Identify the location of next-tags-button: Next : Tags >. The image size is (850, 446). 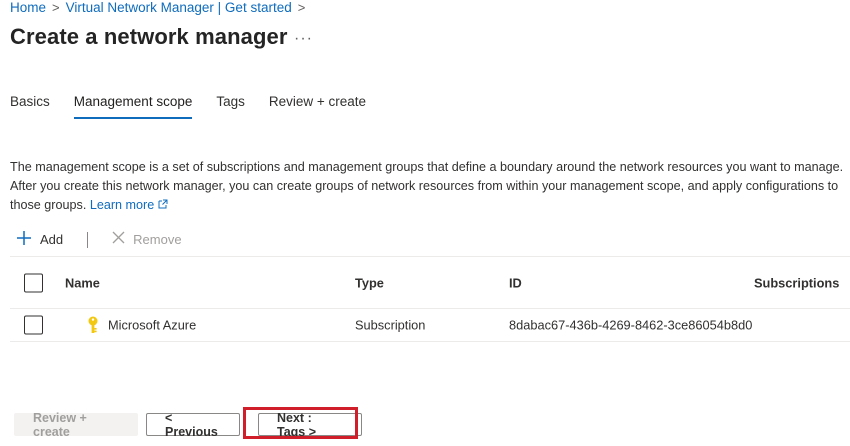
(310, 425).